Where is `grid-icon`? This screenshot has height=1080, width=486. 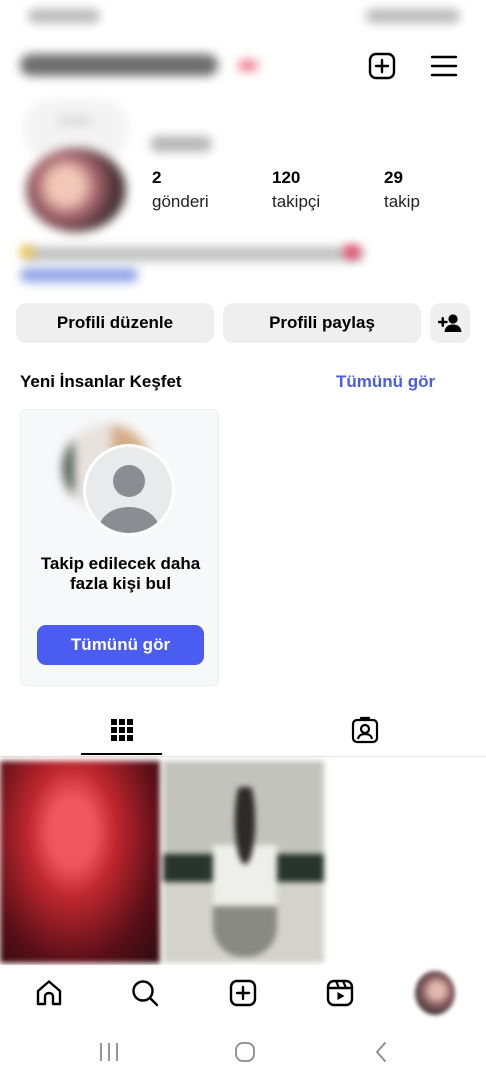
grid-icon is located at coordinates (121, 730).